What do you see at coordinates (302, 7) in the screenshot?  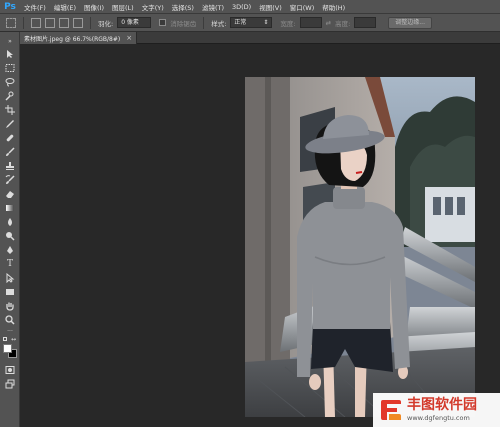 I see `menu-window: 窗口(W)` at bounding box center [302, 7].